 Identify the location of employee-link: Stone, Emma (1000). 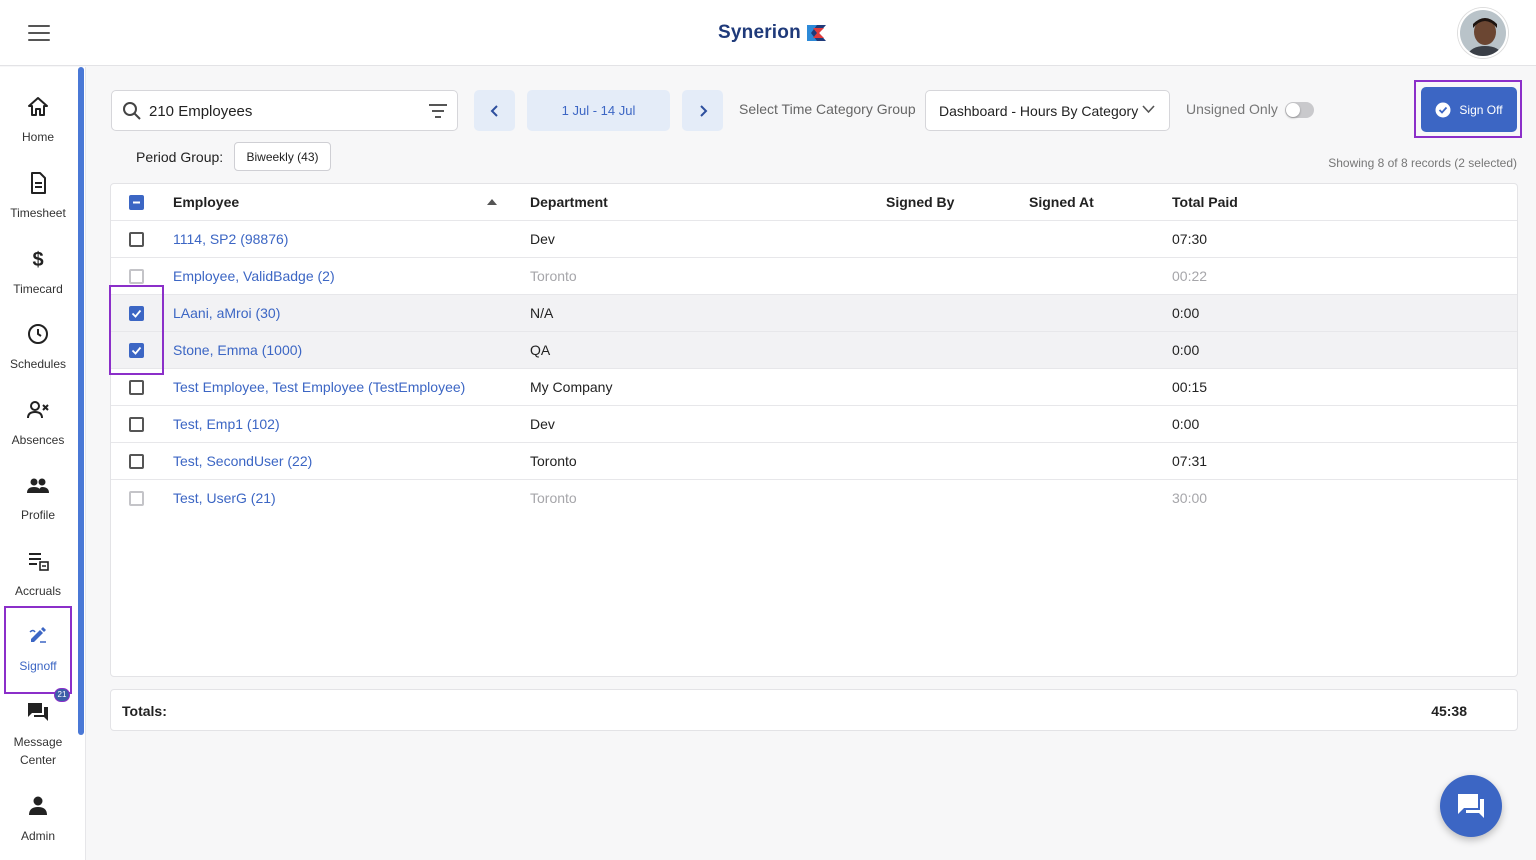
(237, 350).